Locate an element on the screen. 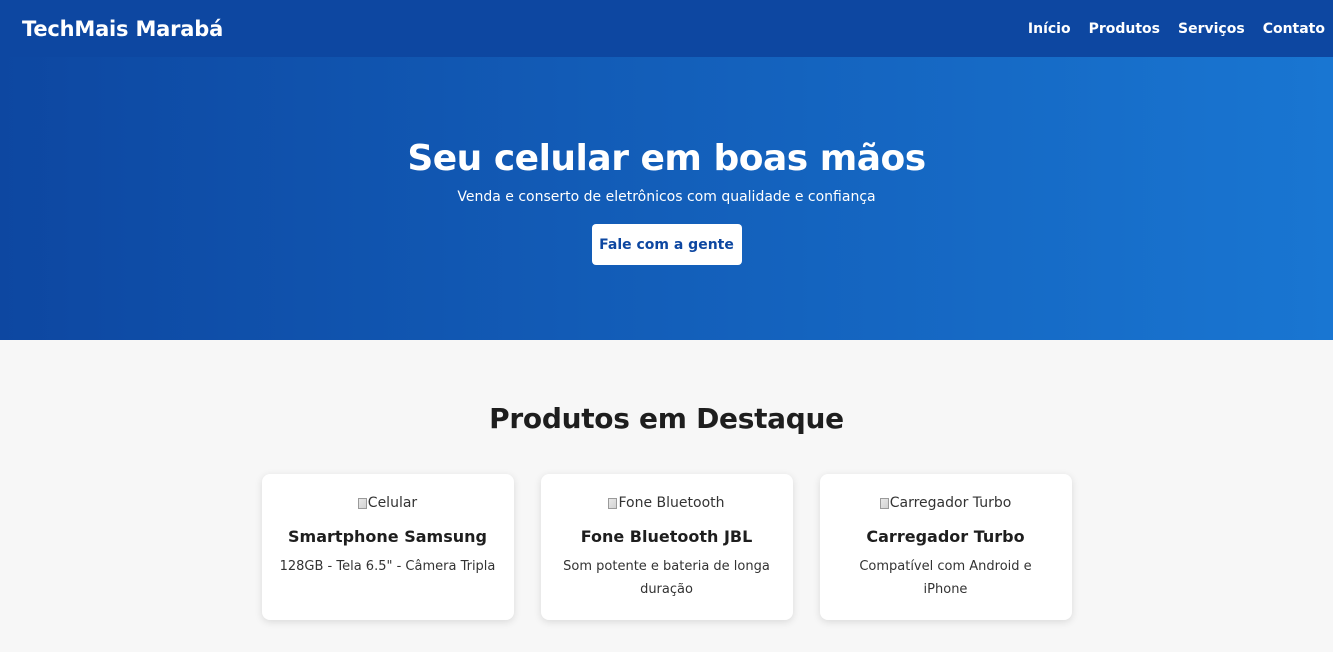 The width and height of the screenshot is (1333, 652). hero-title: Seu celular em boas mãos is located at coordinates (666, 158).